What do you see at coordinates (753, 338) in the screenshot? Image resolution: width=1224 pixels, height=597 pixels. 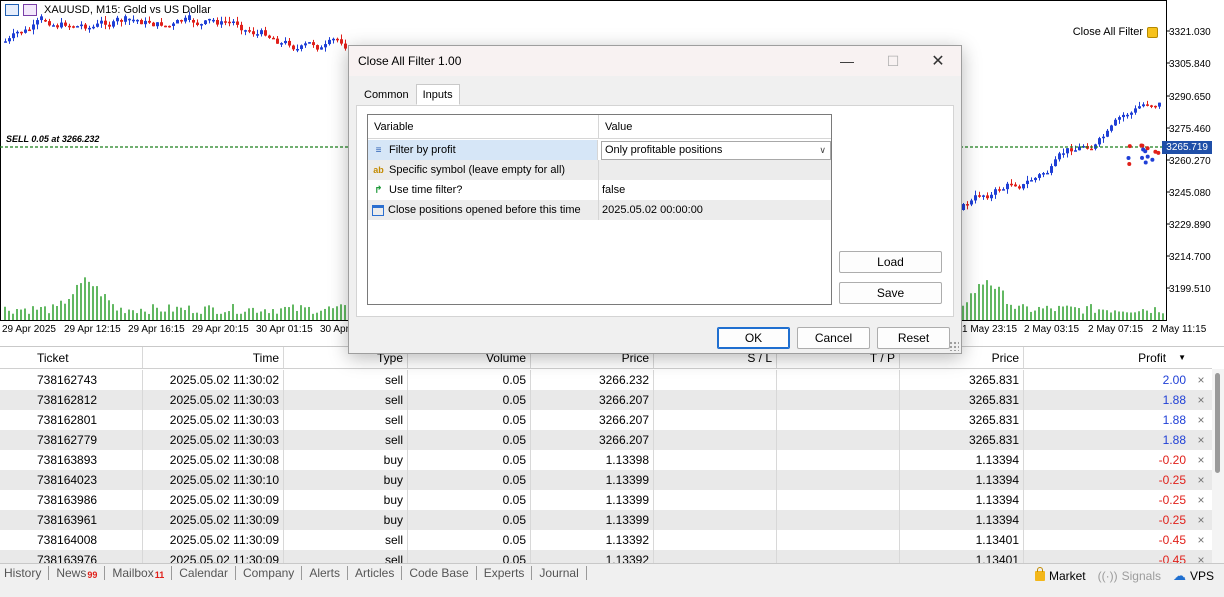 I see `ok-button: OK` at bounding box center [753, 338].